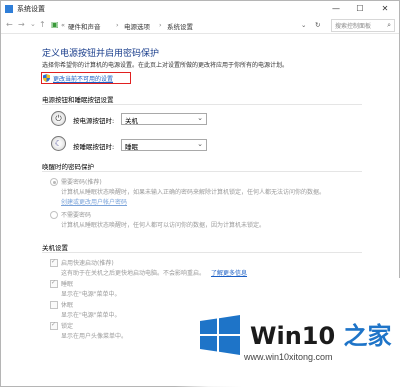  I want to click on close-button: ✕, so click(385, 9).